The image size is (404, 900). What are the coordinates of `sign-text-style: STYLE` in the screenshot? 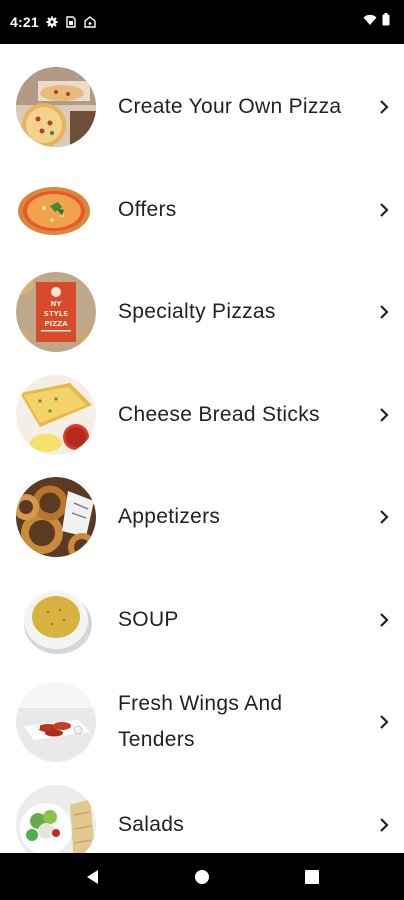 It's located at (56, 314).